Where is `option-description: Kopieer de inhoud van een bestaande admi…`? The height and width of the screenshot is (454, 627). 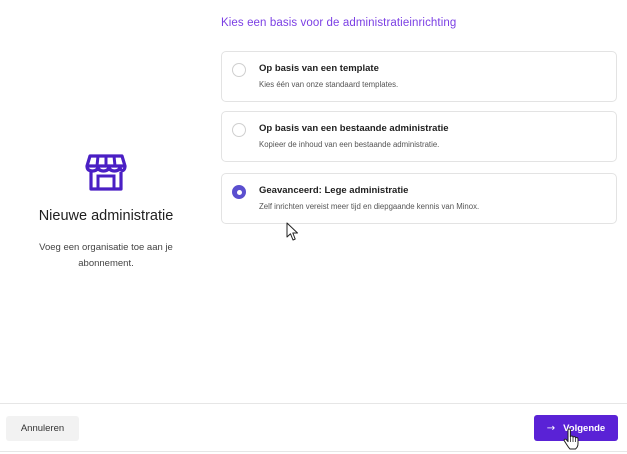
option-description: Kopieer de inhoud van een bestaande admi… is located at coordinates (349, 144).